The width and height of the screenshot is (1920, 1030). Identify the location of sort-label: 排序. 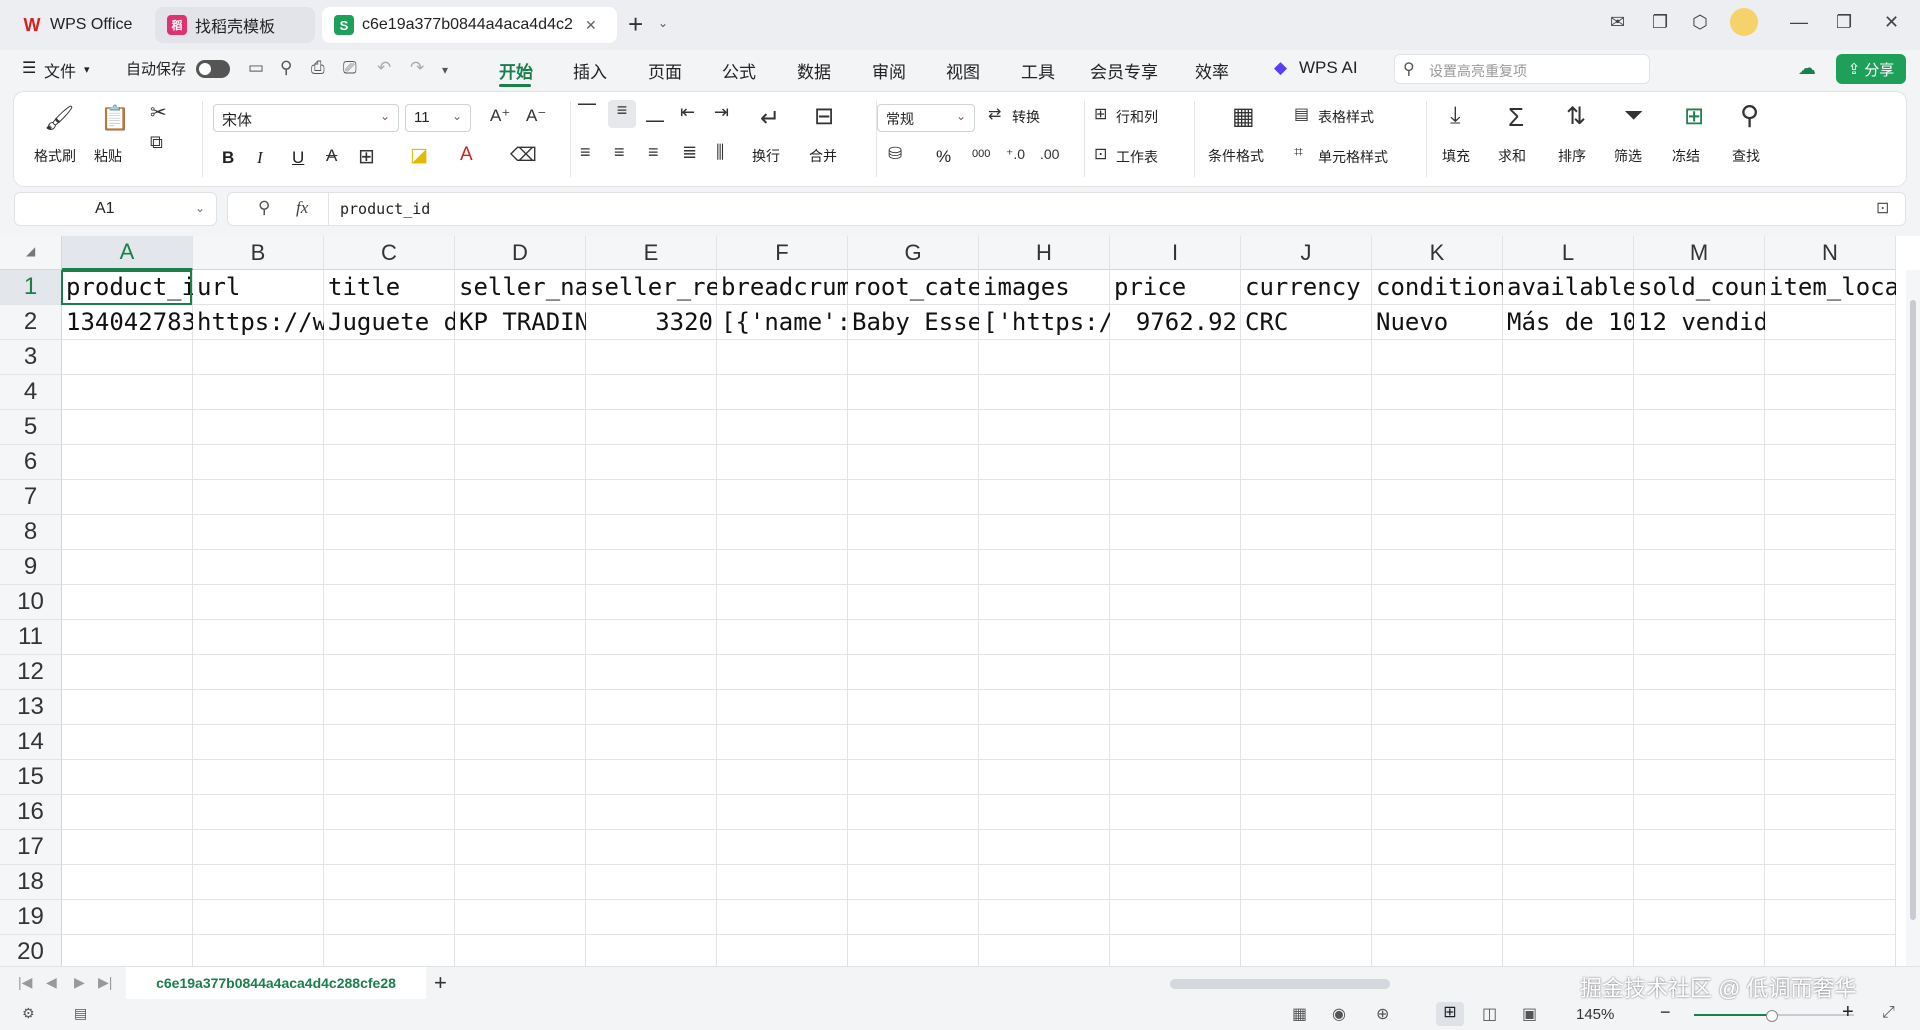
(1572, 156).